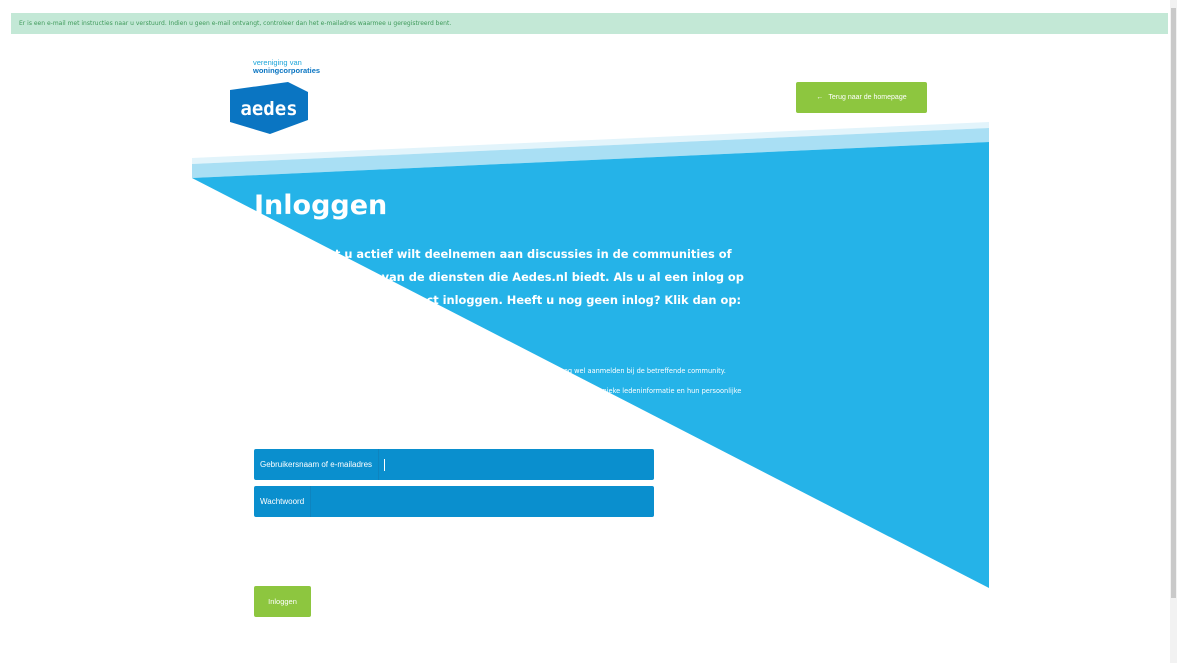 This screenshot has height=665, width=1177. I want to click on logo-line2: woningcorporaties, so click(287, 70).